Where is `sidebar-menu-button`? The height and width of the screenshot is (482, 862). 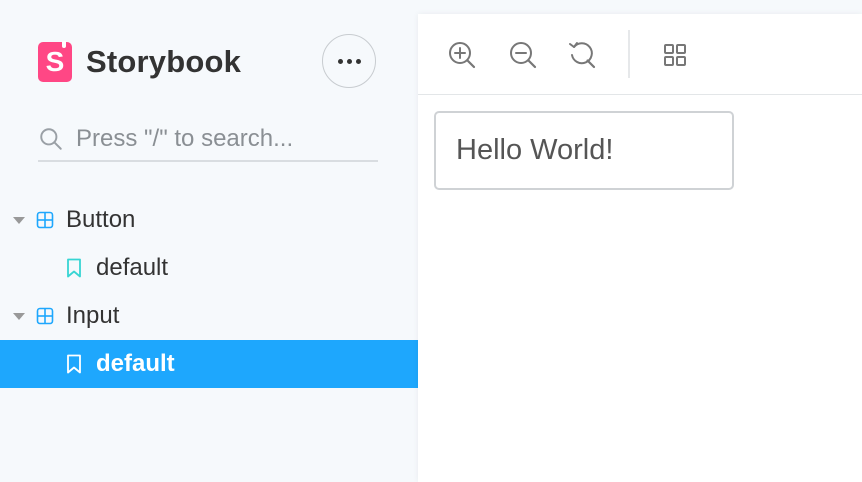 sidebar-menu-button is located at coordinates (349, 61).